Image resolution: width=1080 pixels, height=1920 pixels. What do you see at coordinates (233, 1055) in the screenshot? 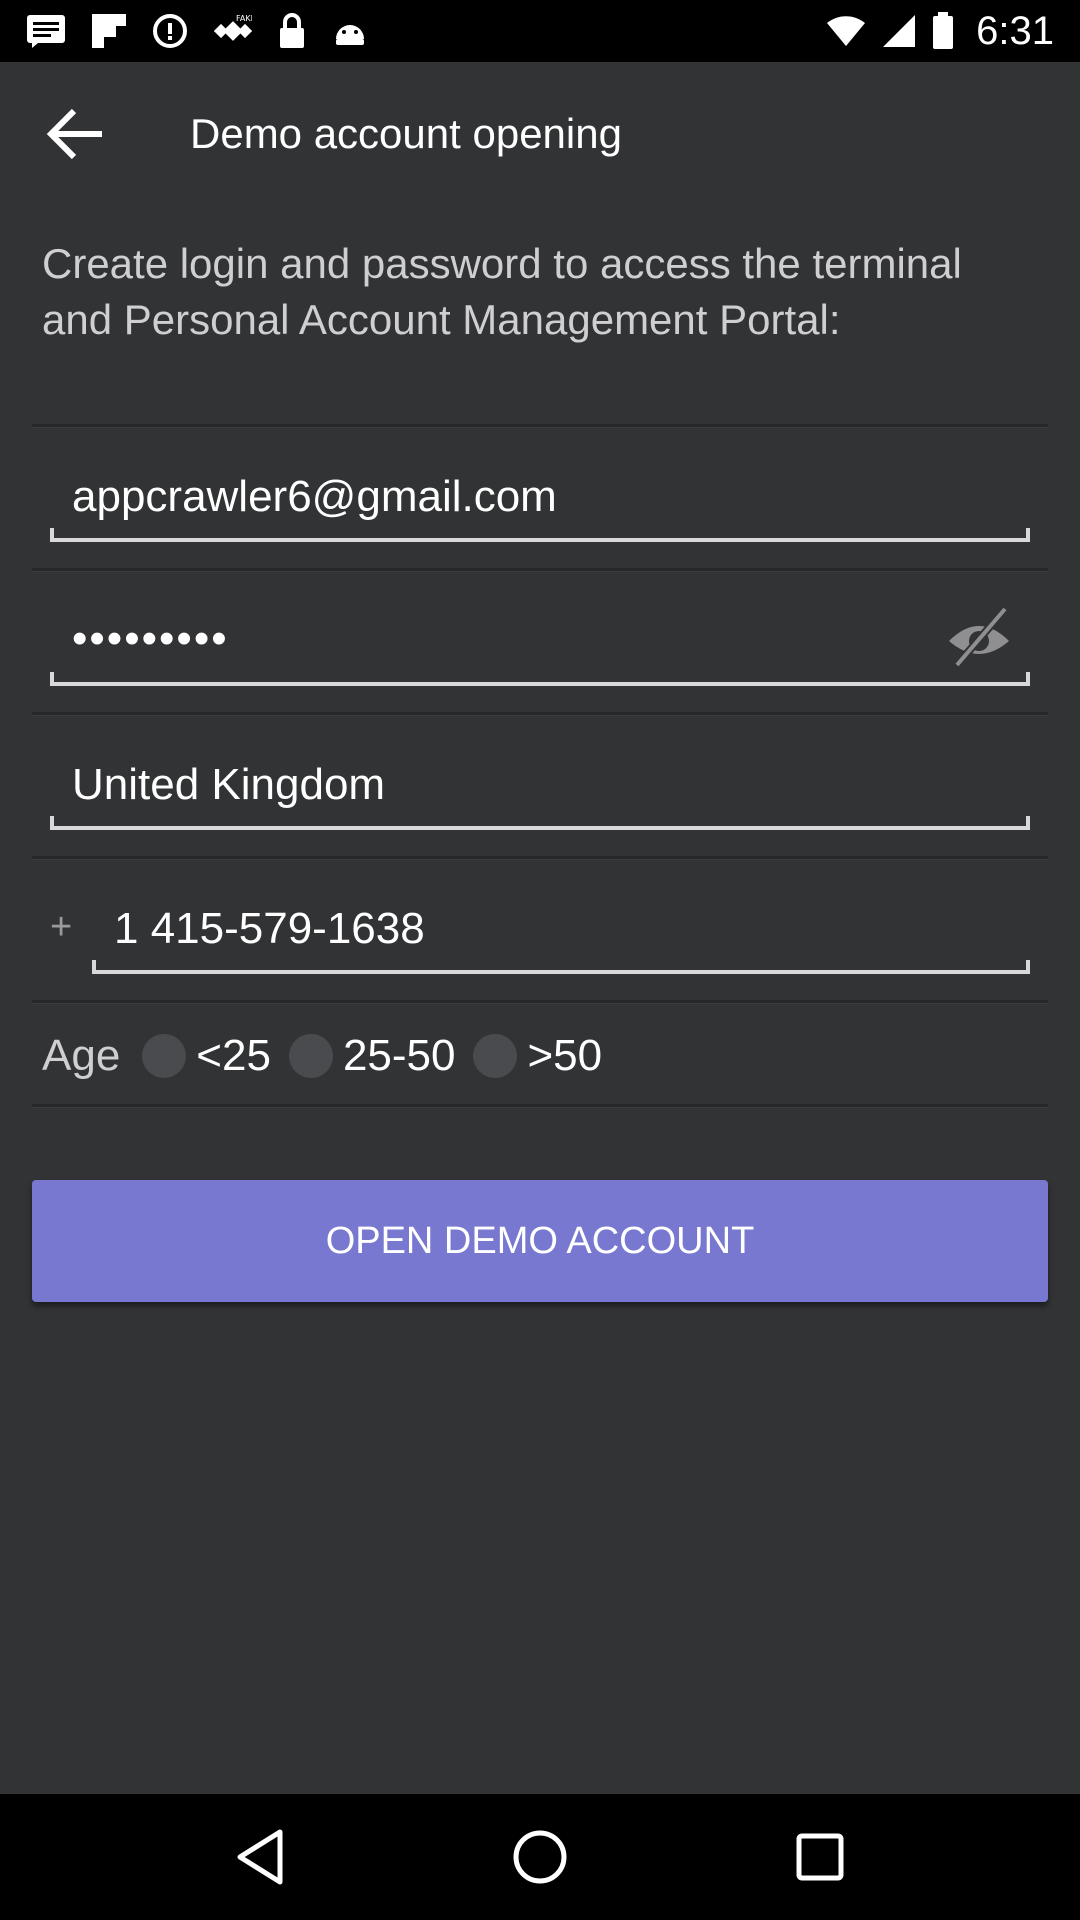
I see `radio-label: <25` at bounding box center [233, 1055].